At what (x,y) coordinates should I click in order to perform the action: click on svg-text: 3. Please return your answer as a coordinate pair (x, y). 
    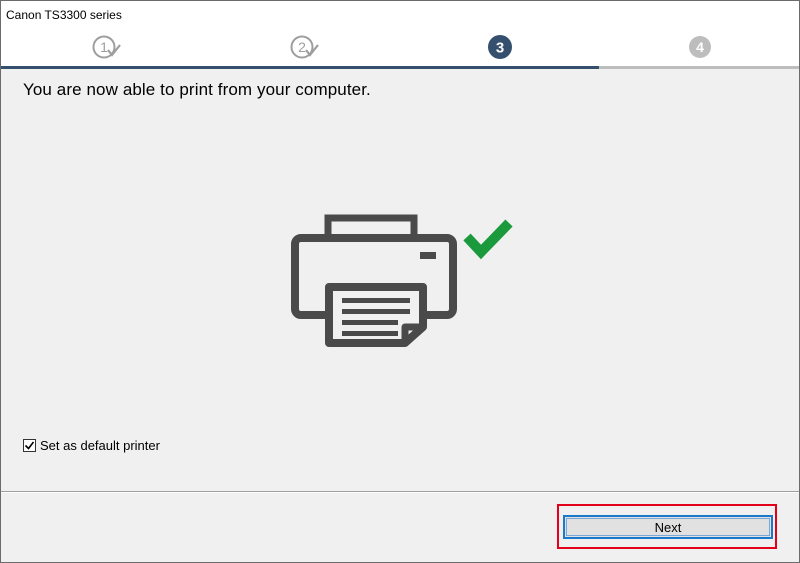
    Looking at the image, I should click on (500, 48).